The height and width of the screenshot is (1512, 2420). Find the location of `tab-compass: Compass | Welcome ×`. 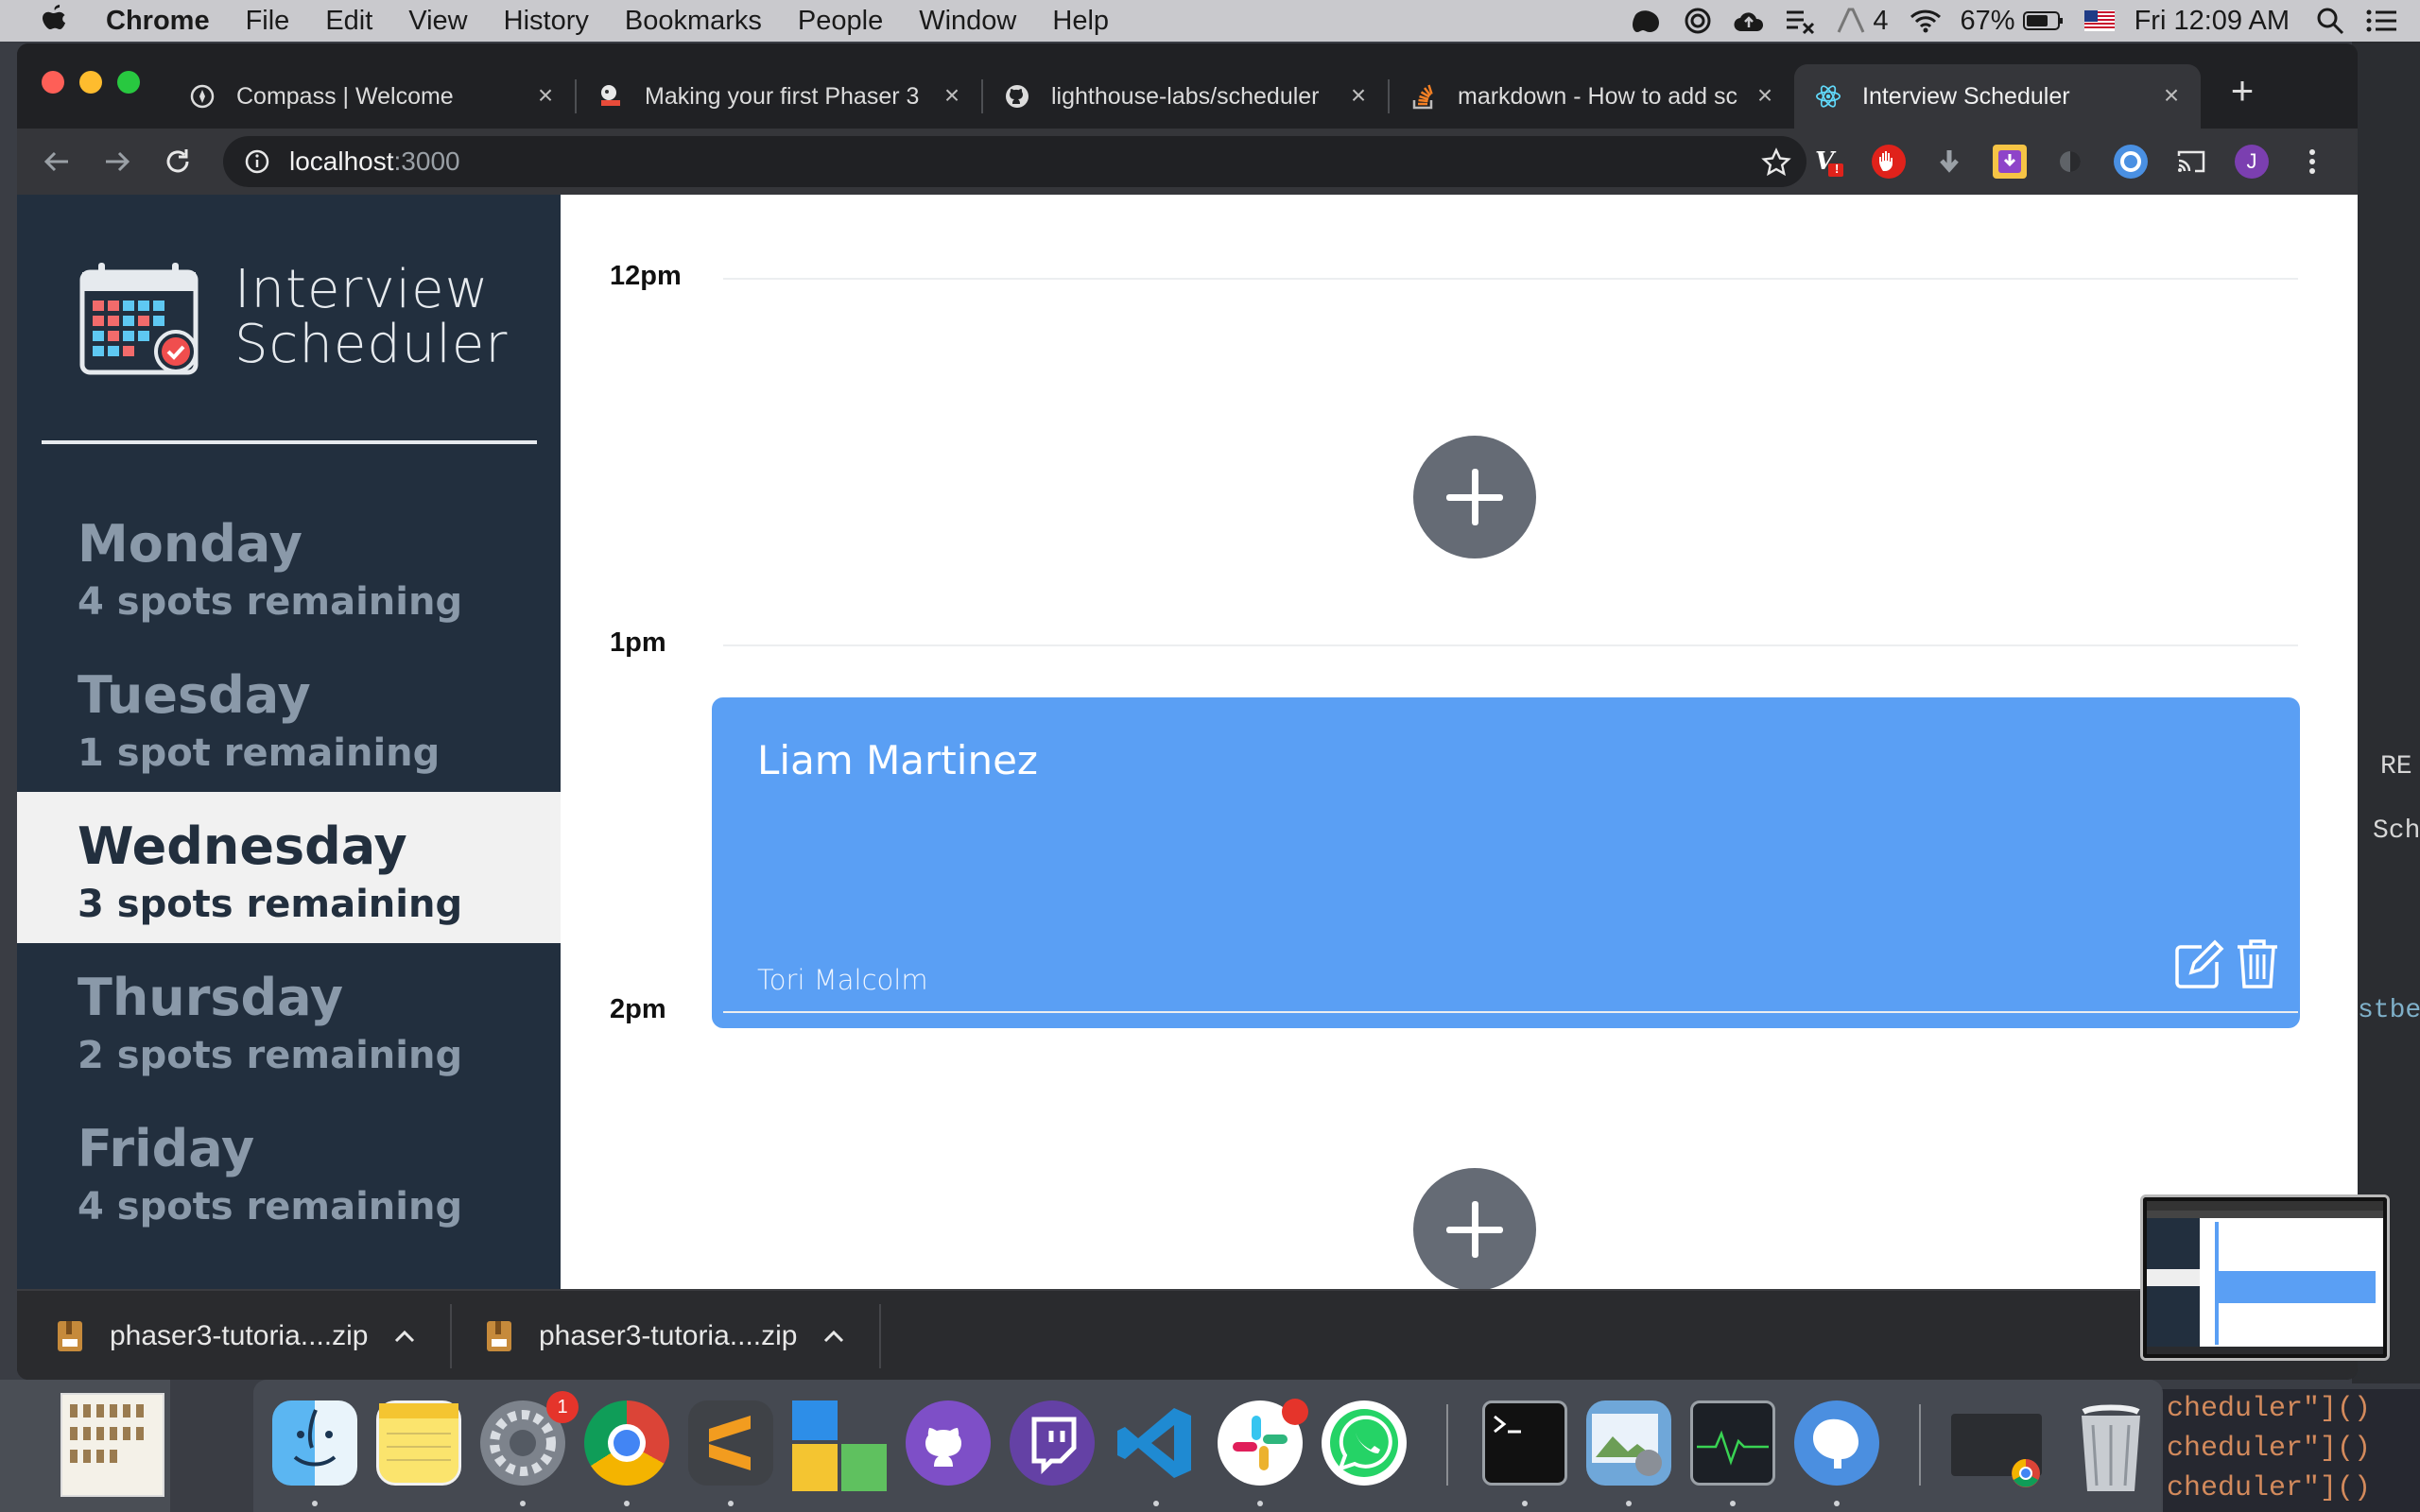

tab-compass: Compass | Welcome × is located at coordinates (371, 96).